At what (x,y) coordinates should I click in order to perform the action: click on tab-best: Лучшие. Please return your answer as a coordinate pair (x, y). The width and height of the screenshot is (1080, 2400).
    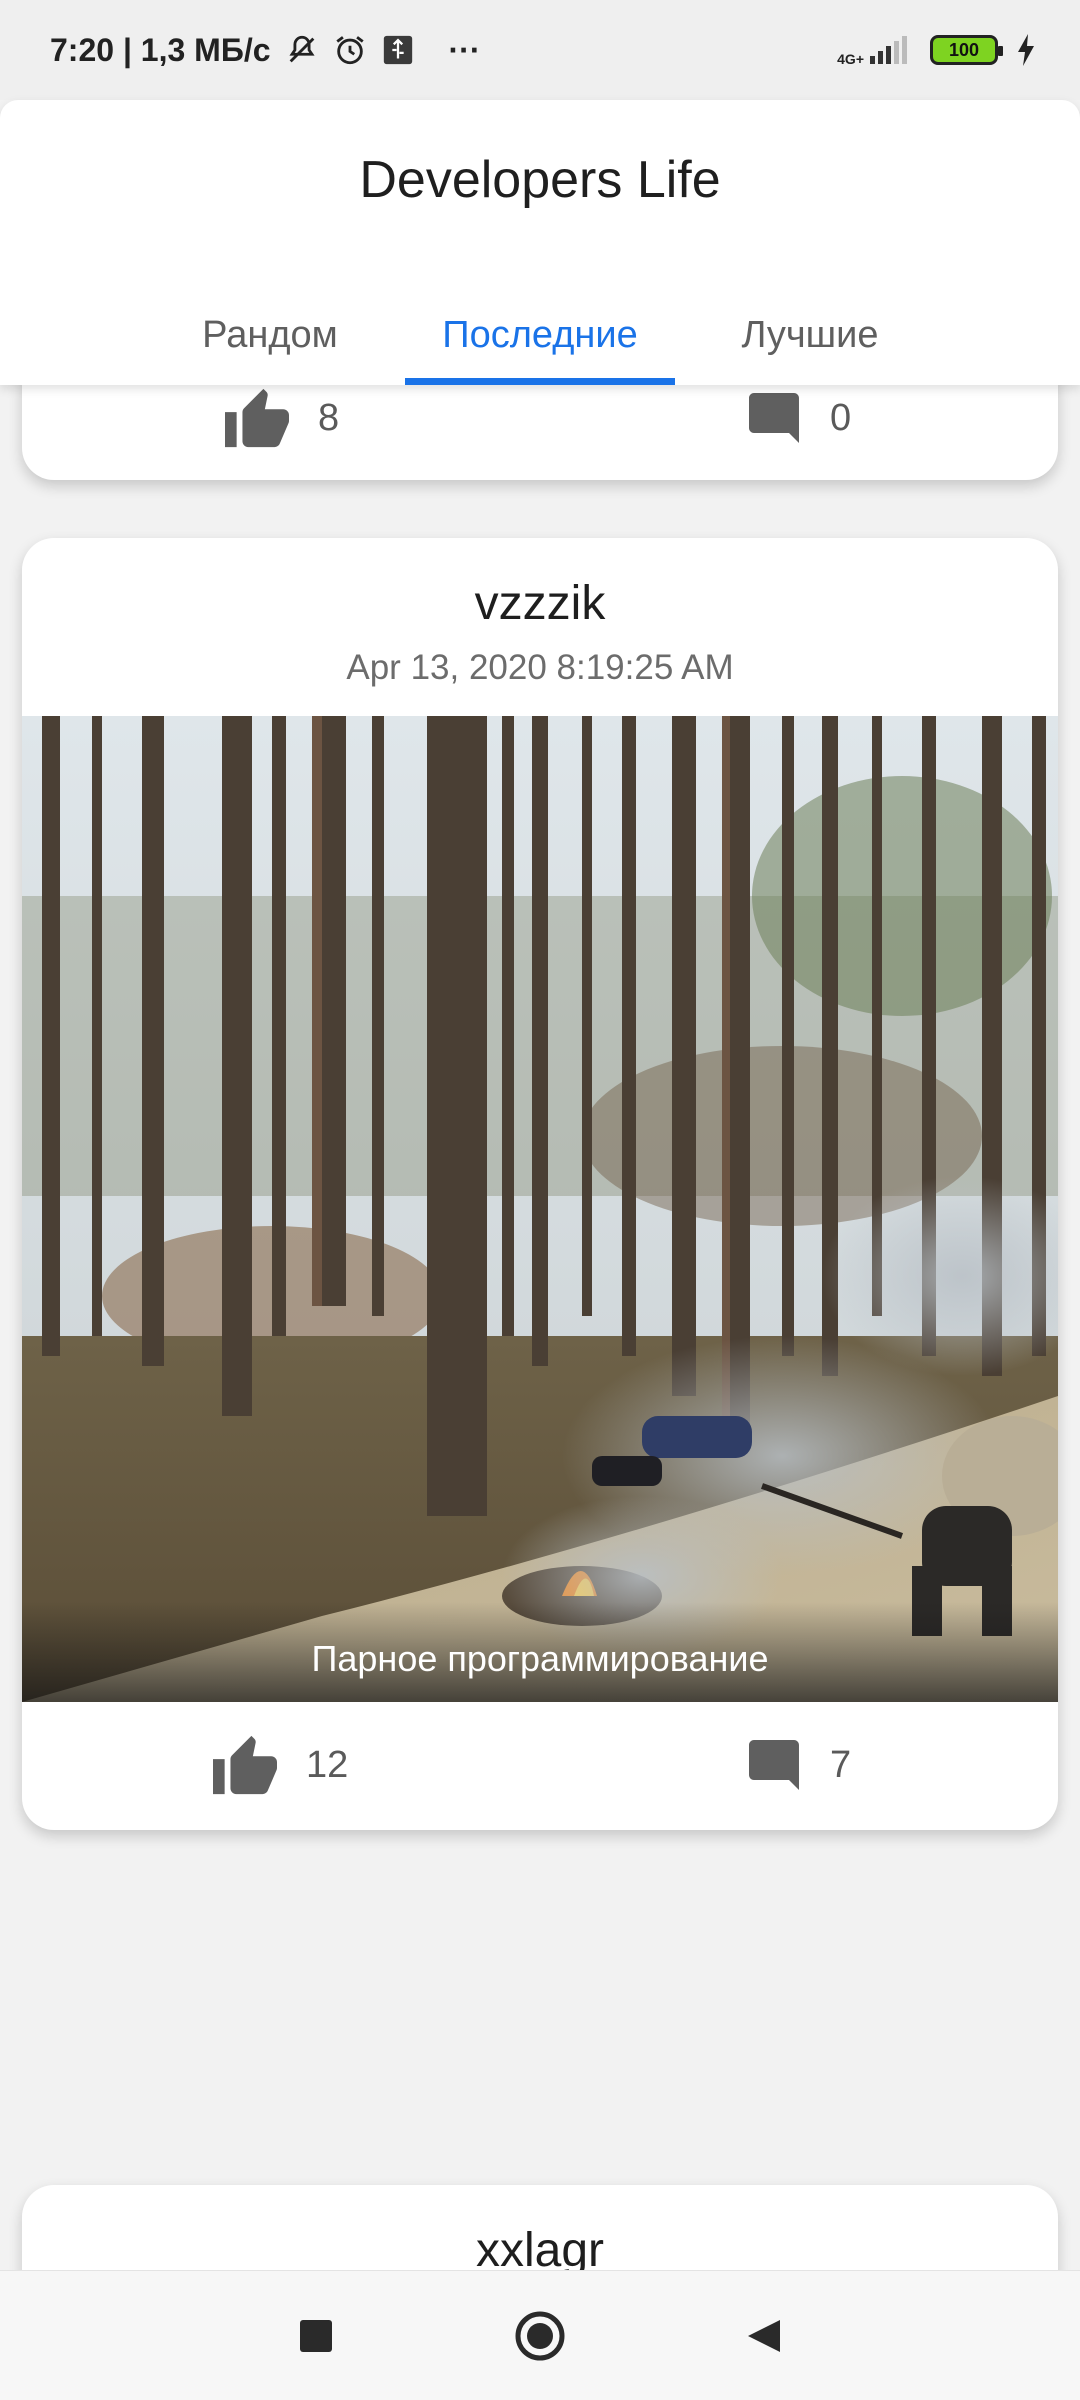
    Looking at the image, I should click on (810, 335).